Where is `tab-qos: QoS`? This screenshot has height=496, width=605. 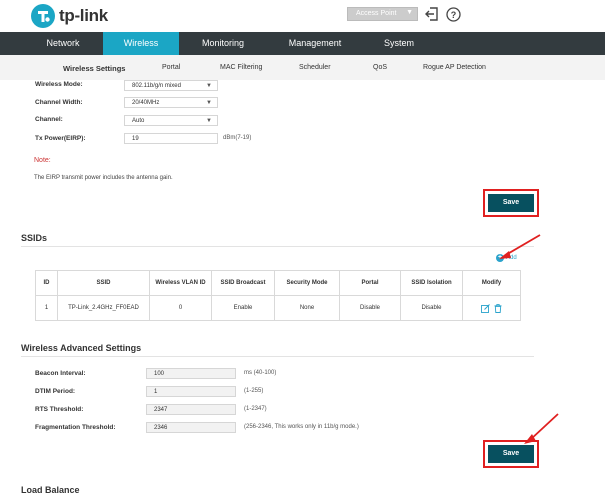 tab-qos: QoS is located at coordinates (380, 67).